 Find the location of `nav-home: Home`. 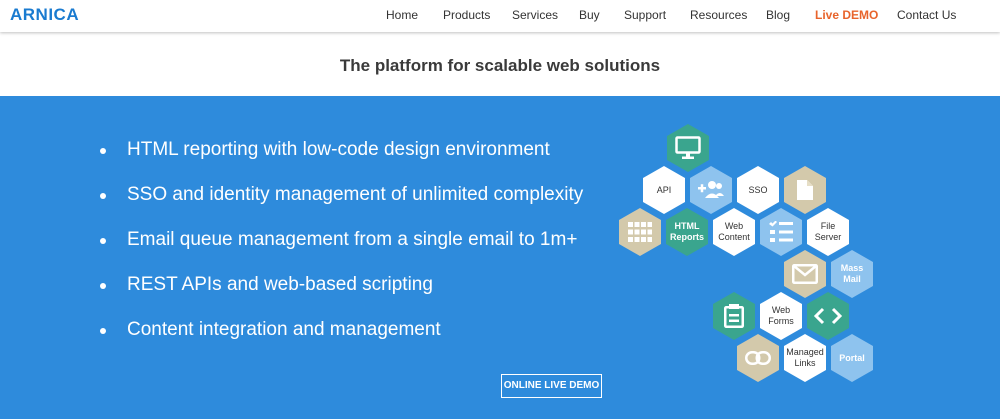

nav-home: Home is located at coordinates (402, 15).